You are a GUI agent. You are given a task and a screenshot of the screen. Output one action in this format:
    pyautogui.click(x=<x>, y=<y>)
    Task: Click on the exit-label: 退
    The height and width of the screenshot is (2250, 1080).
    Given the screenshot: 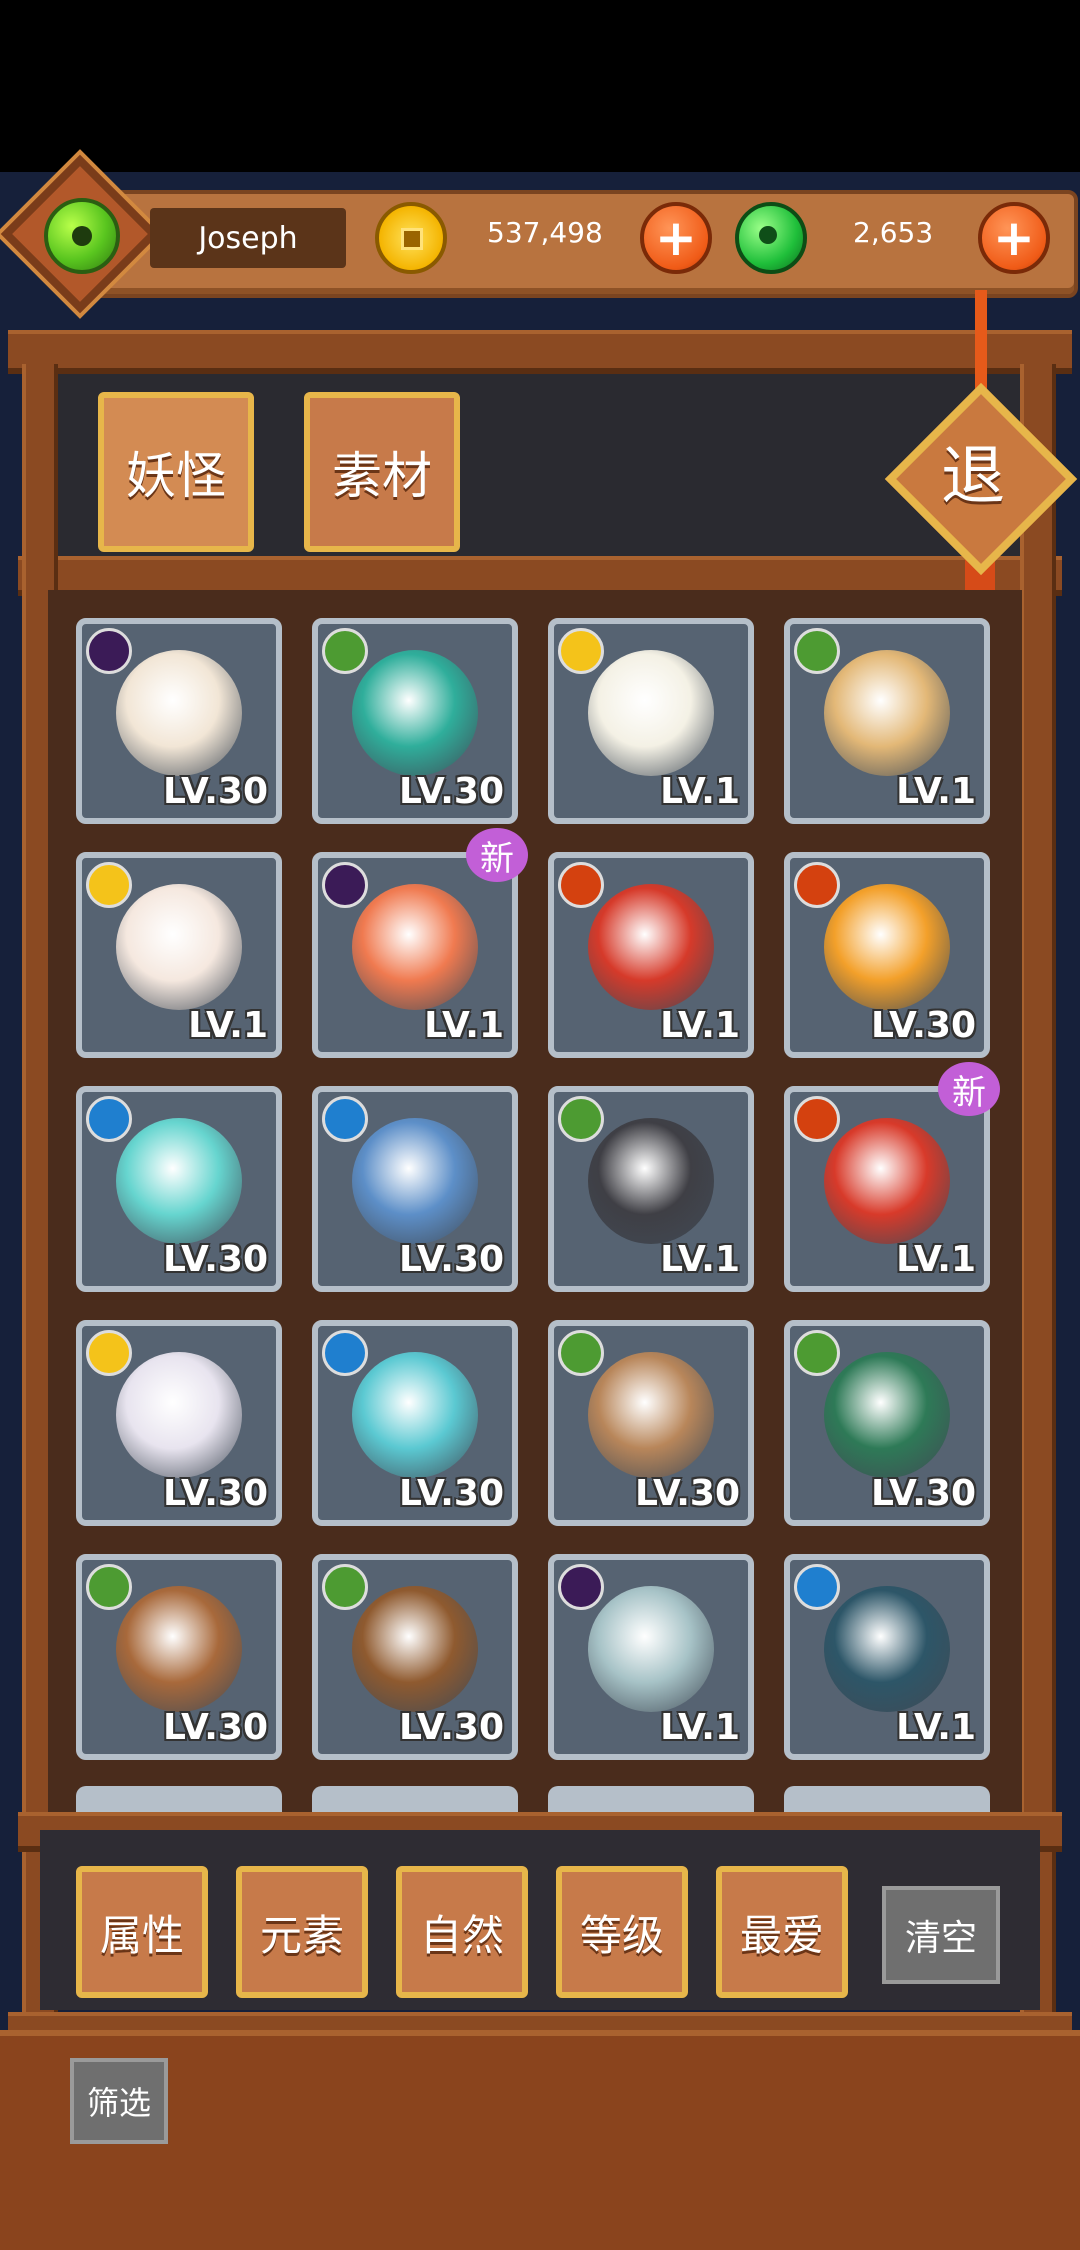 What is the action you would take?
    pyautogui.click(x=973, y=477)
    